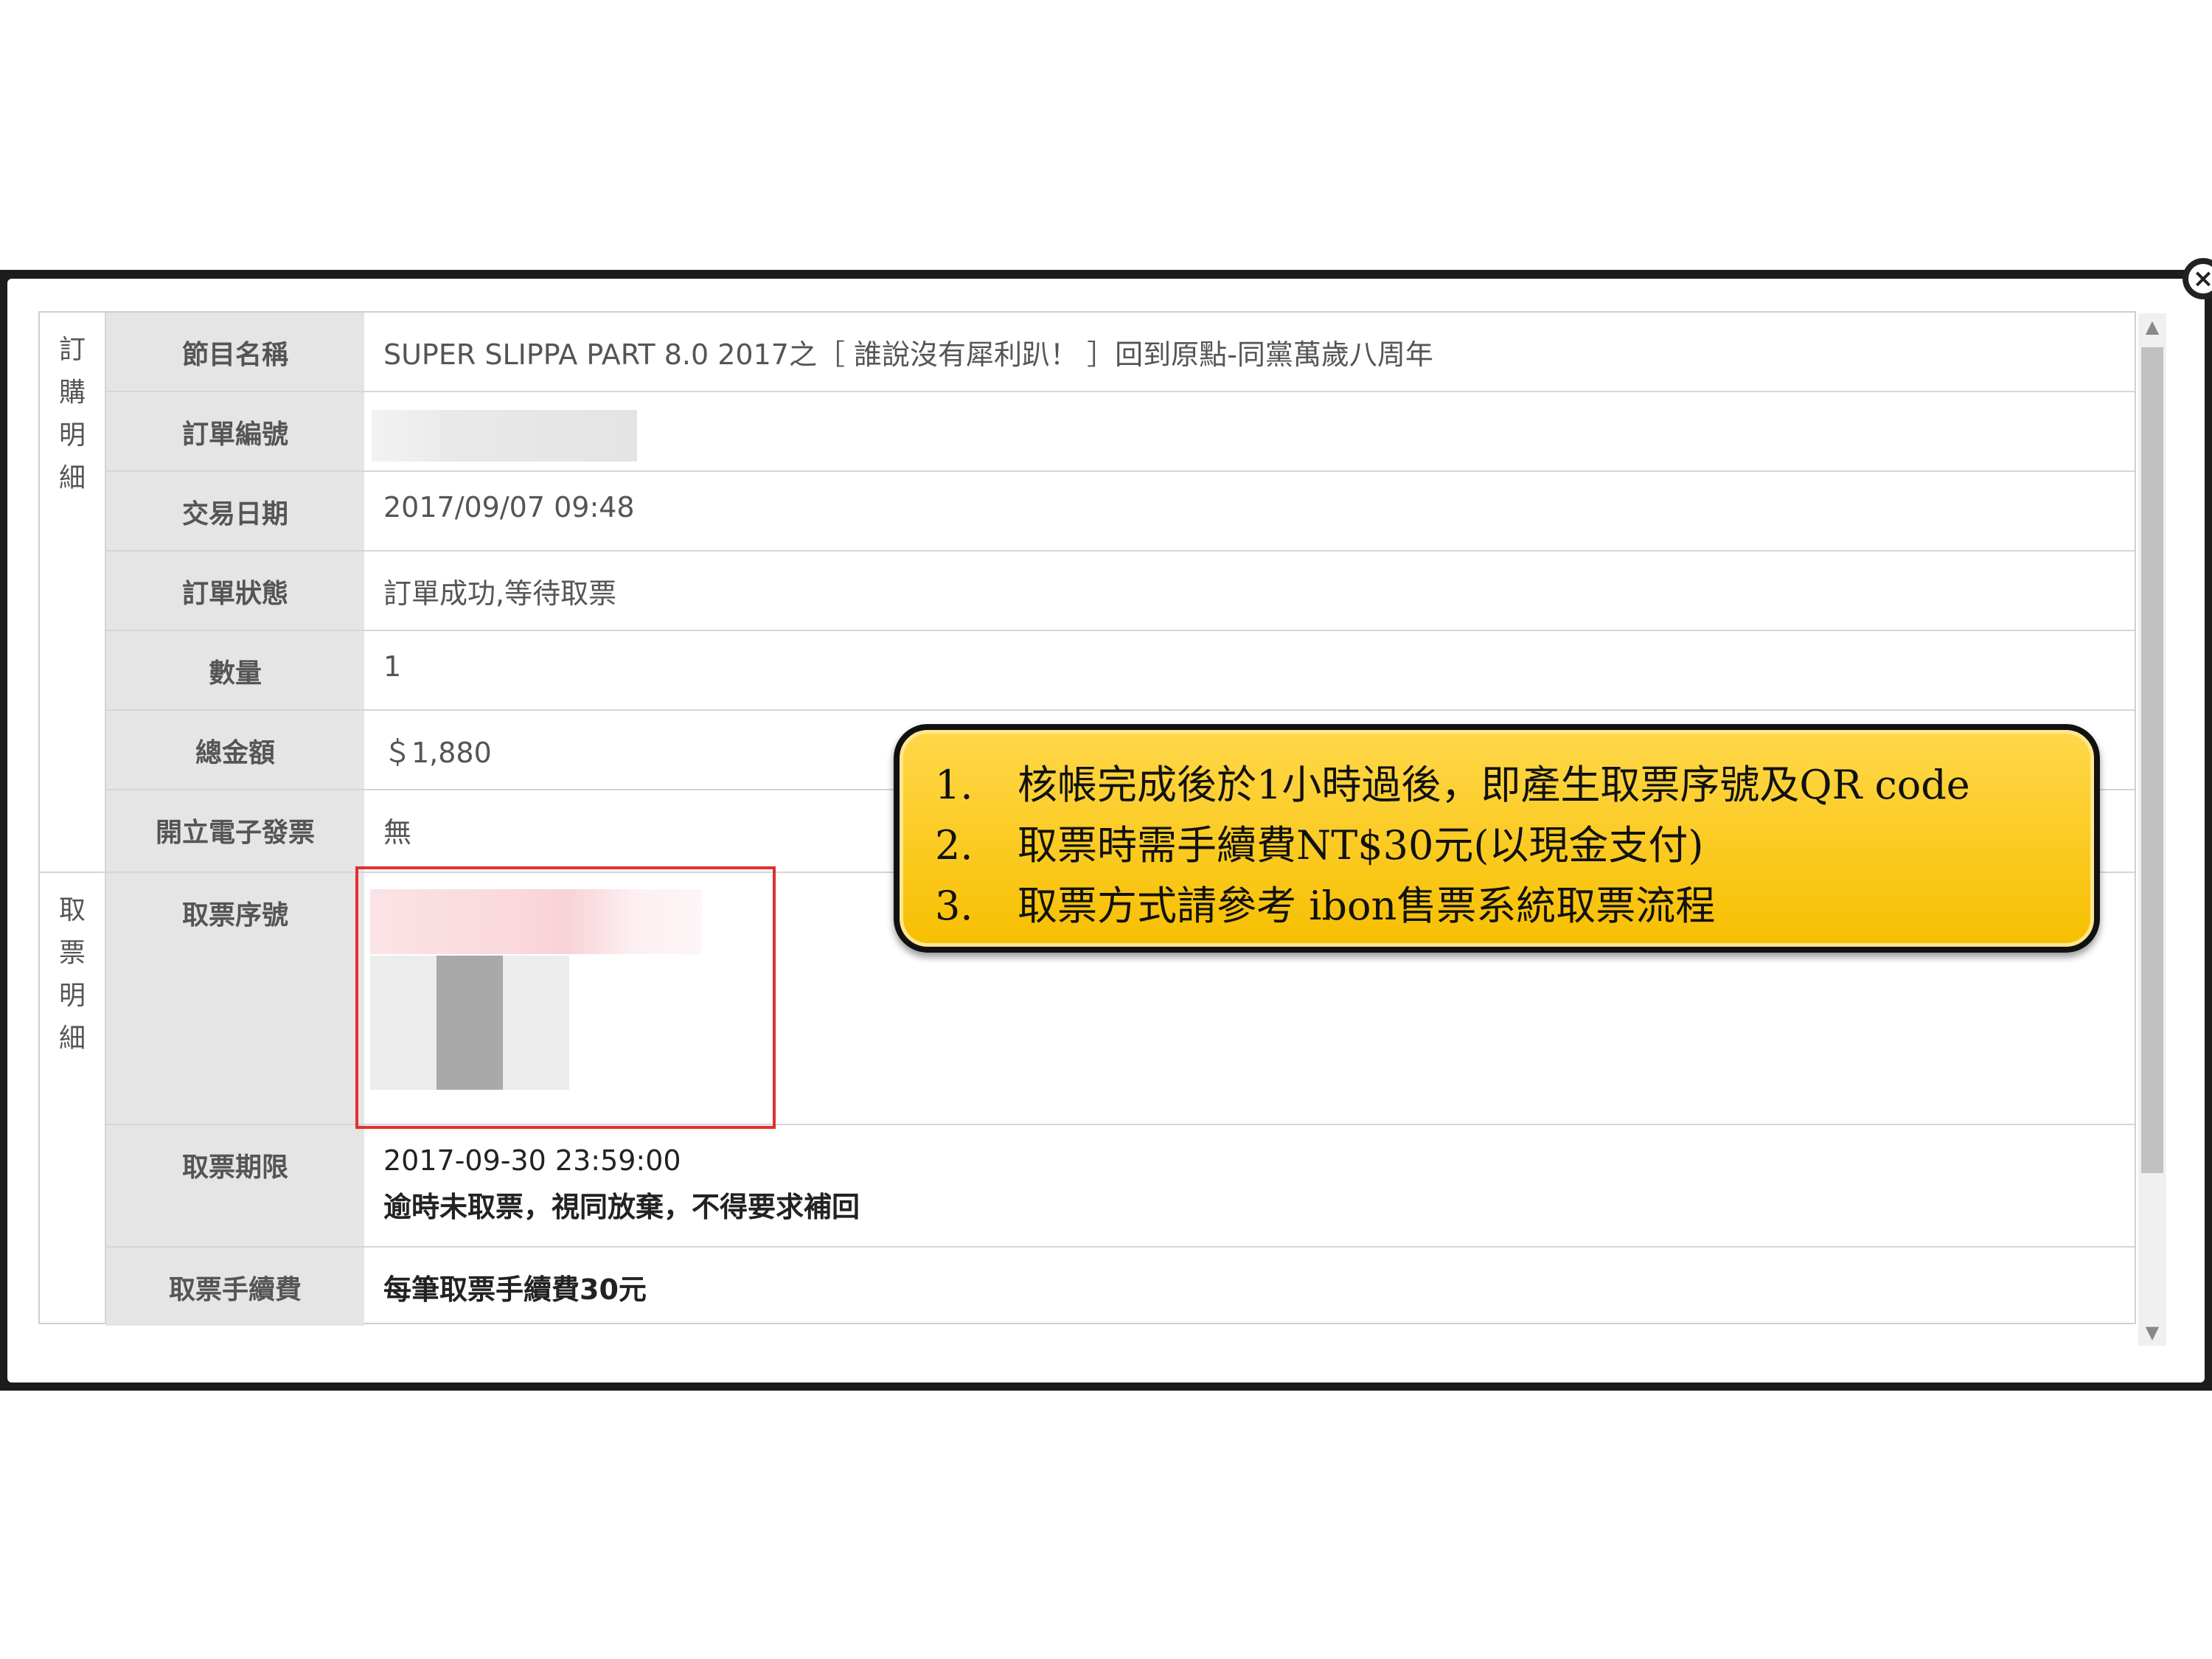 Image resolution: width=2212 pixels, height=1659 pixels. Describe the element at coordinates (72, 393) in the screenshot. I see `section-char: 購` at that location.